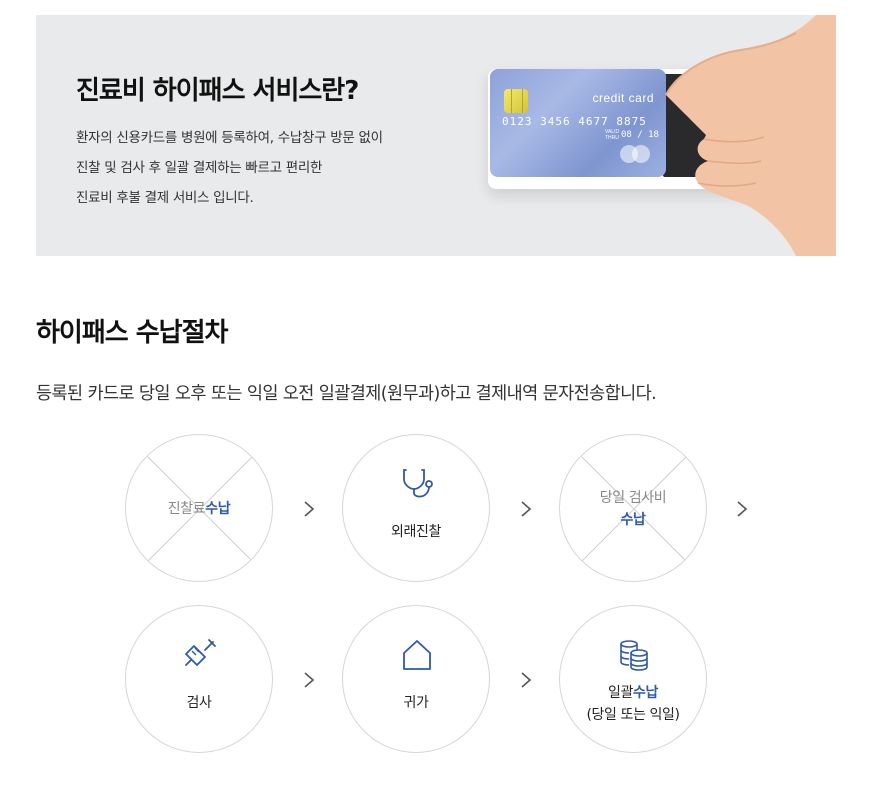 This screenshot has width=869, height=785. Describe the element at coordinates (416, 532) in the screenshot. I see `step-label: 외래진찰` at that location.